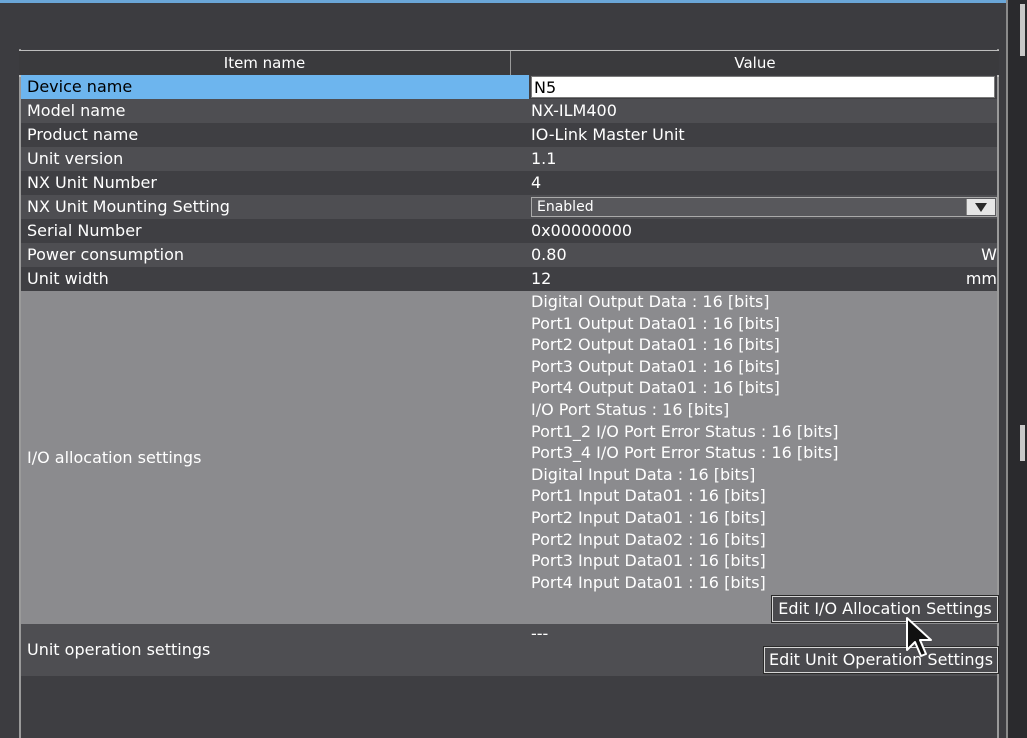  What do you see at coordinates (536, 182) in the screenshot?
I see `row-value: 4` at bounding box center [536, 182].